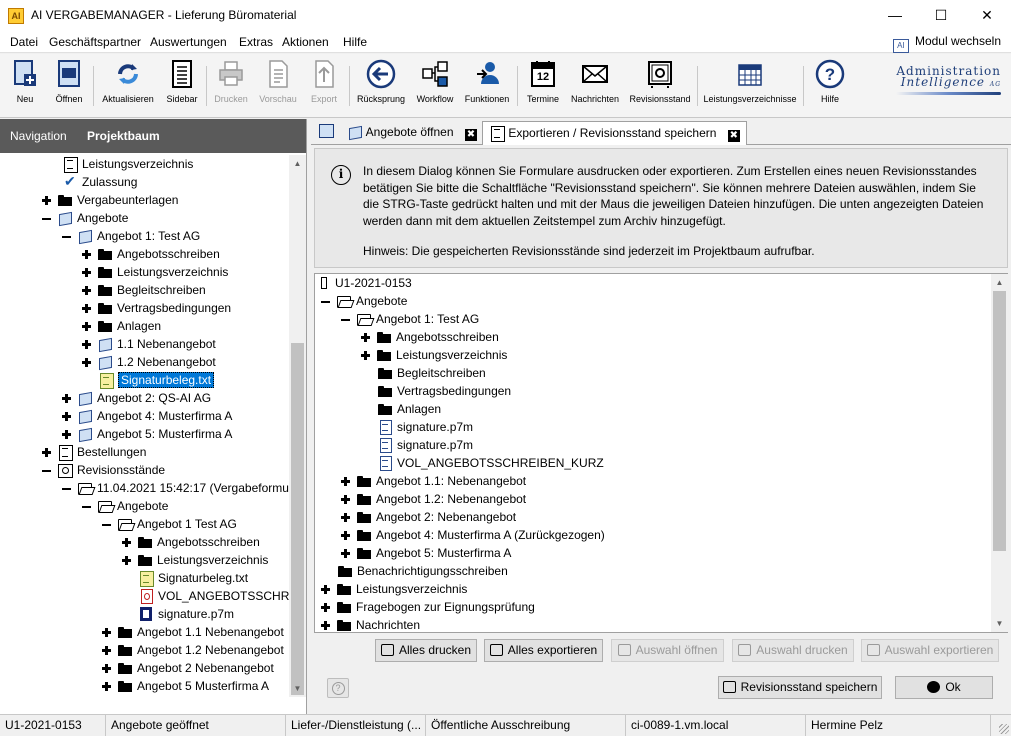 This screenshot has height=736, width=1011. I want to click on tree-item: Angebot 2 Nebenangebot, so click(188, 668).